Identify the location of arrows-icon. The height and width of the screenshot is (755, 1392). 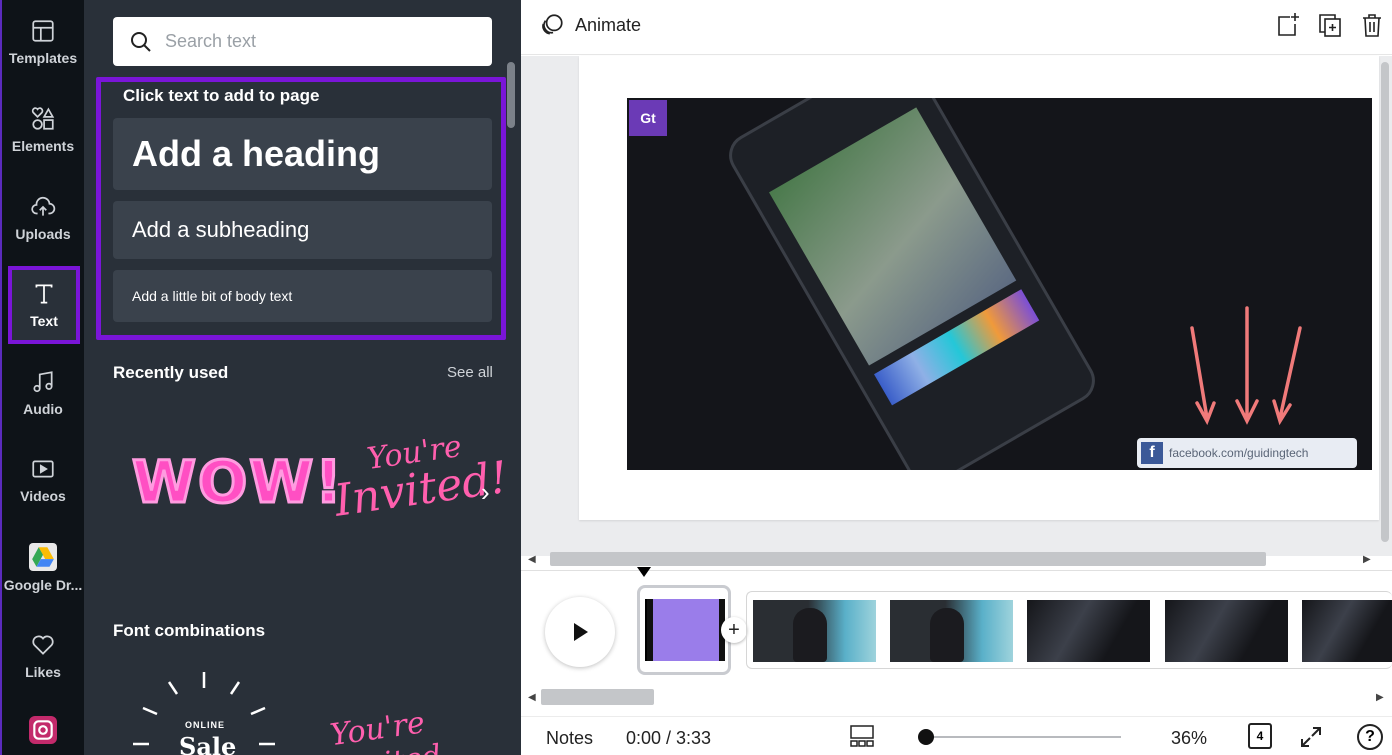
(1246, 366).